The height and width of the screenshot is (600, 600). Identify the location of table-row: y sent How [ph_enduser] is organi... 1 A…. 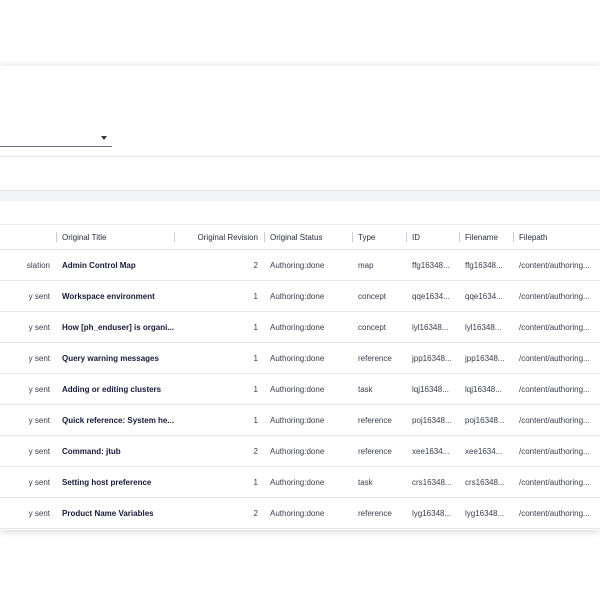
(300, 327).